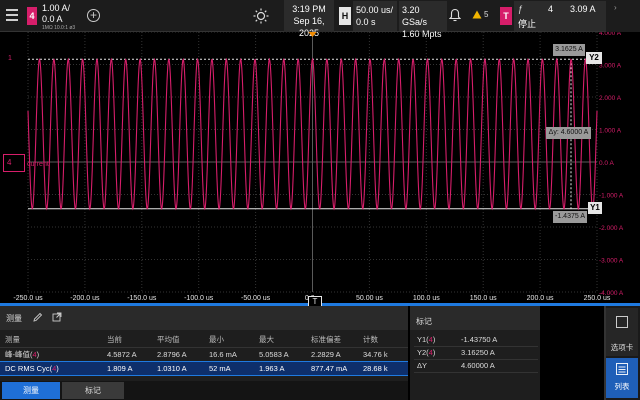 Image resolution: width=640 pixels, height=400 pixels. What do you see at coordinates (622, 332) in the screenshot?
I see `card-view-button: 选项卡` at bounding box center [622, 332].